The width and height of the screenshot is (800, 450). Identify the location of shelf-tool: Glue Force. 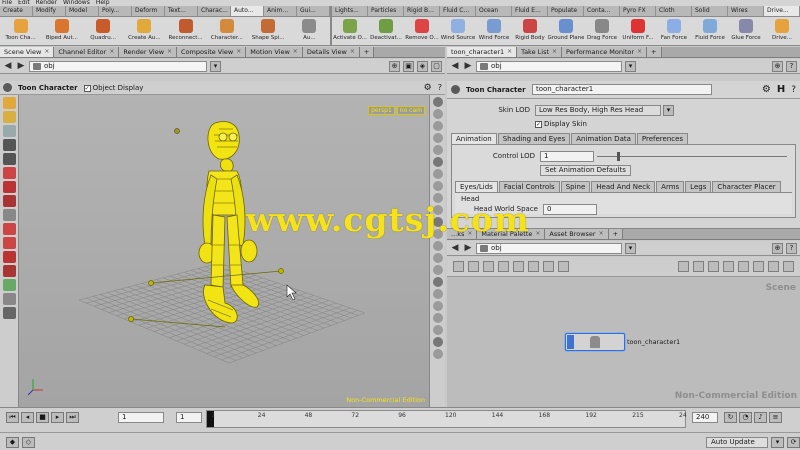
(746, 31).